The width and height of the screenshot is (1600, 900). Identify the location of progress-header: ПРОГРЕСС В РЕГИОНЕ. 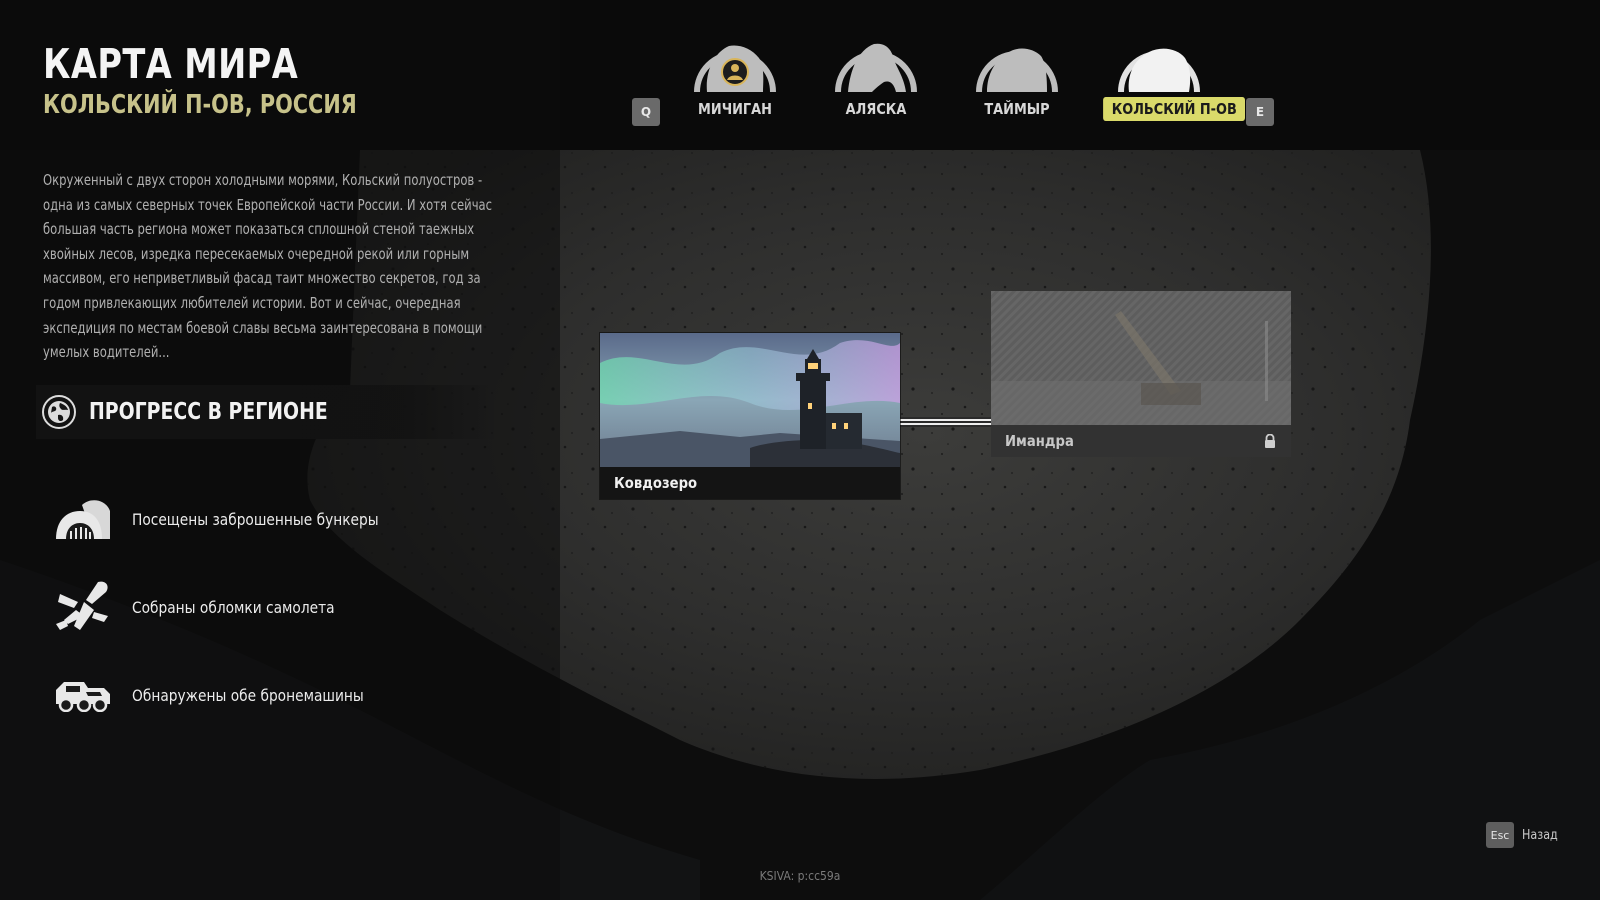
(266, 412).